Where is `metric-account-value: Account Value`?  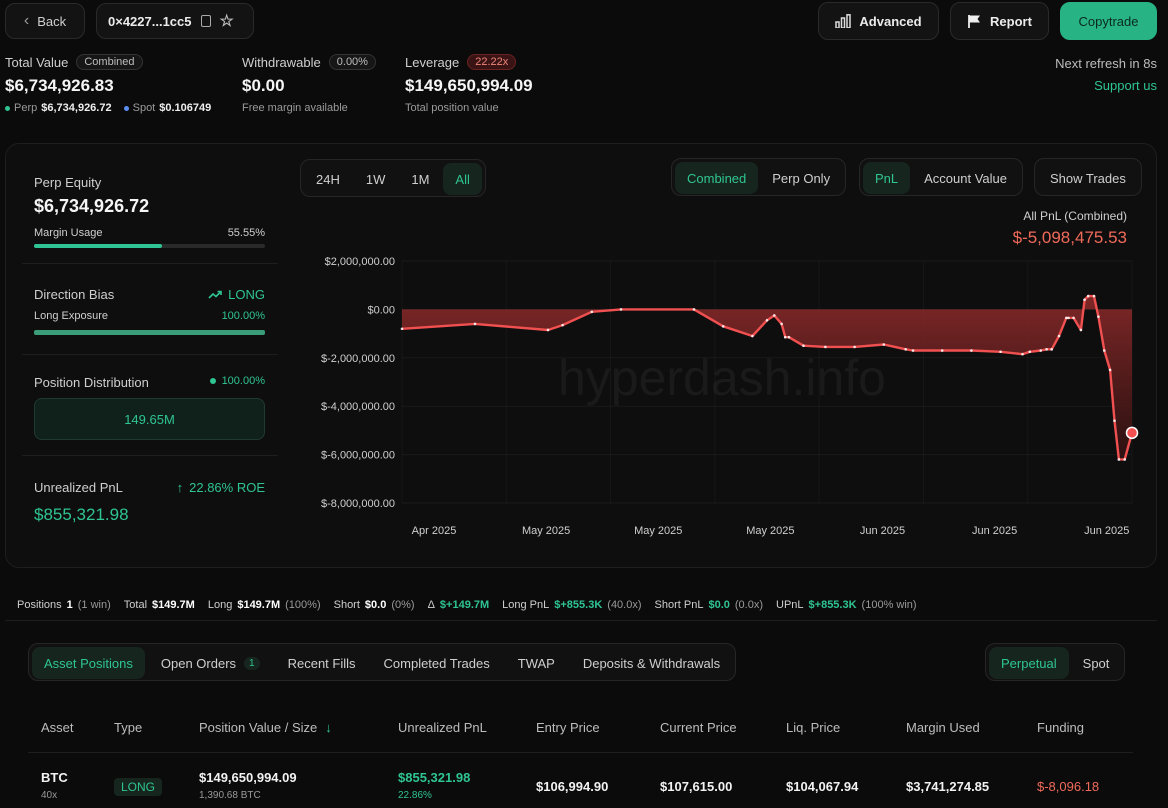
metric-account-value: Account Value is located at coordinates (965, 178).